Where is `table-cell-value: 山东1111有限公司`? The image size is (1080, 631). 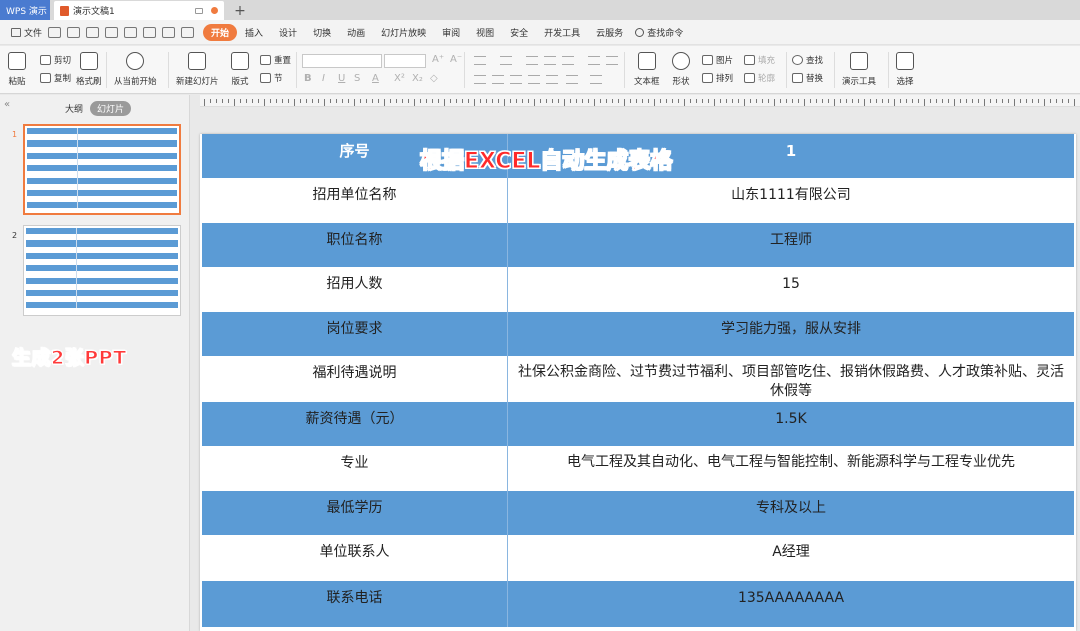 table-cell-value: 山东1111有限公司 is located at coordinates (790, 200).